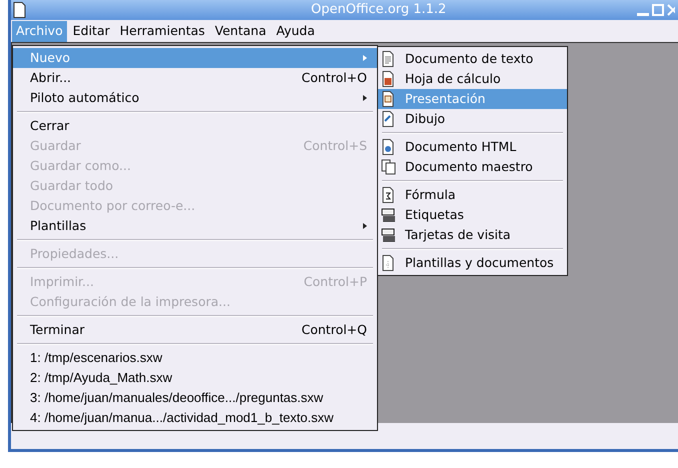 The width and height of the screenshot is (678, 468). I want to click on menu-entry: Terminar Control+Q, so click(195, 330).